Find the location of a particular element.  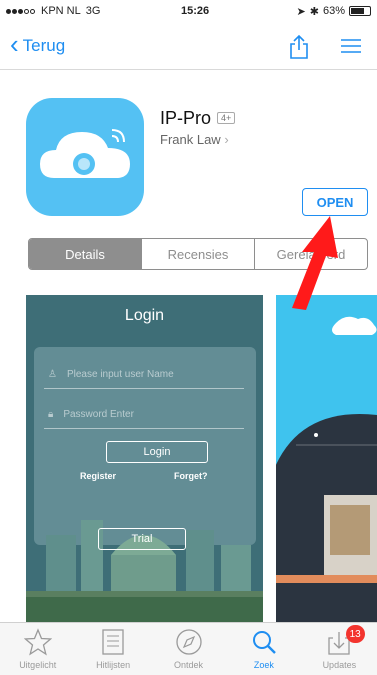

bluetooth-icon: ✱ is located at coordinates (314, 11).